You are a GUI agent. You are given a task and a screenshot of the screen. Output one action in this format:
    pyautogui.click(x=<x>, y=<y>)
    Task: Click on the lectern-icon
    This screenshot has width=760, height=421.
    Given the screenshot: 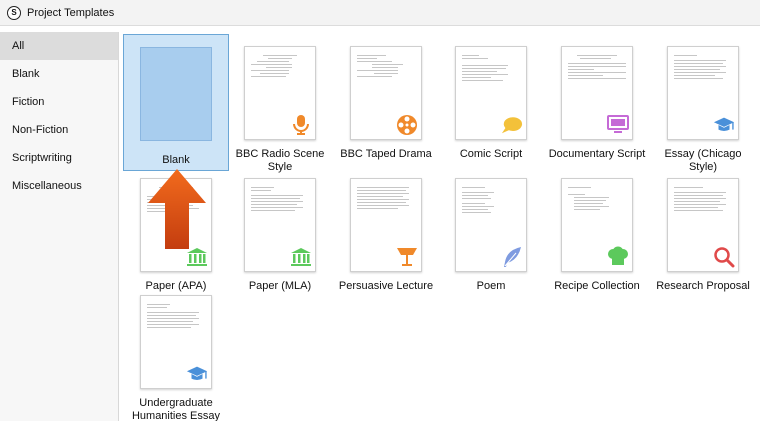 What is the action you would take?
    pyautogui.click(x=407, y=257)
    